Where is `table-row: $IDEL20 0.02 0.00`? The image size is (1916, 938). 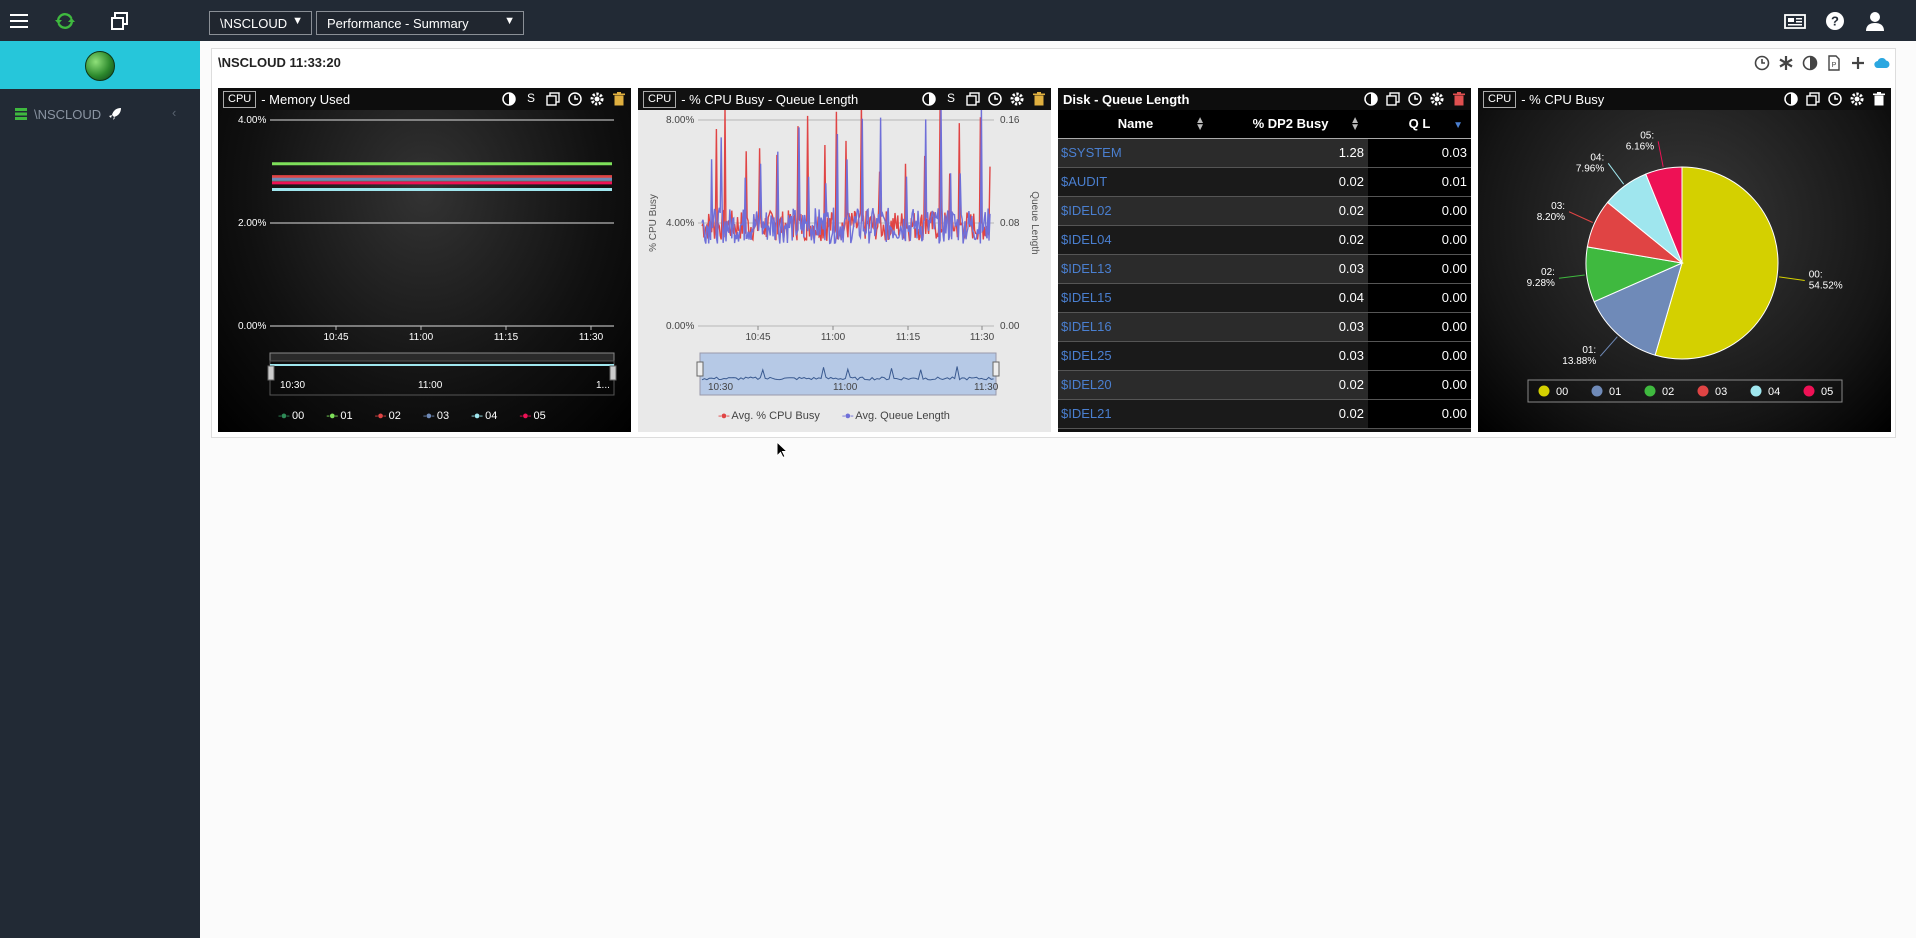 table-row: $IDEL20 0.02 0.00 is located at coordinates (1264, 385).